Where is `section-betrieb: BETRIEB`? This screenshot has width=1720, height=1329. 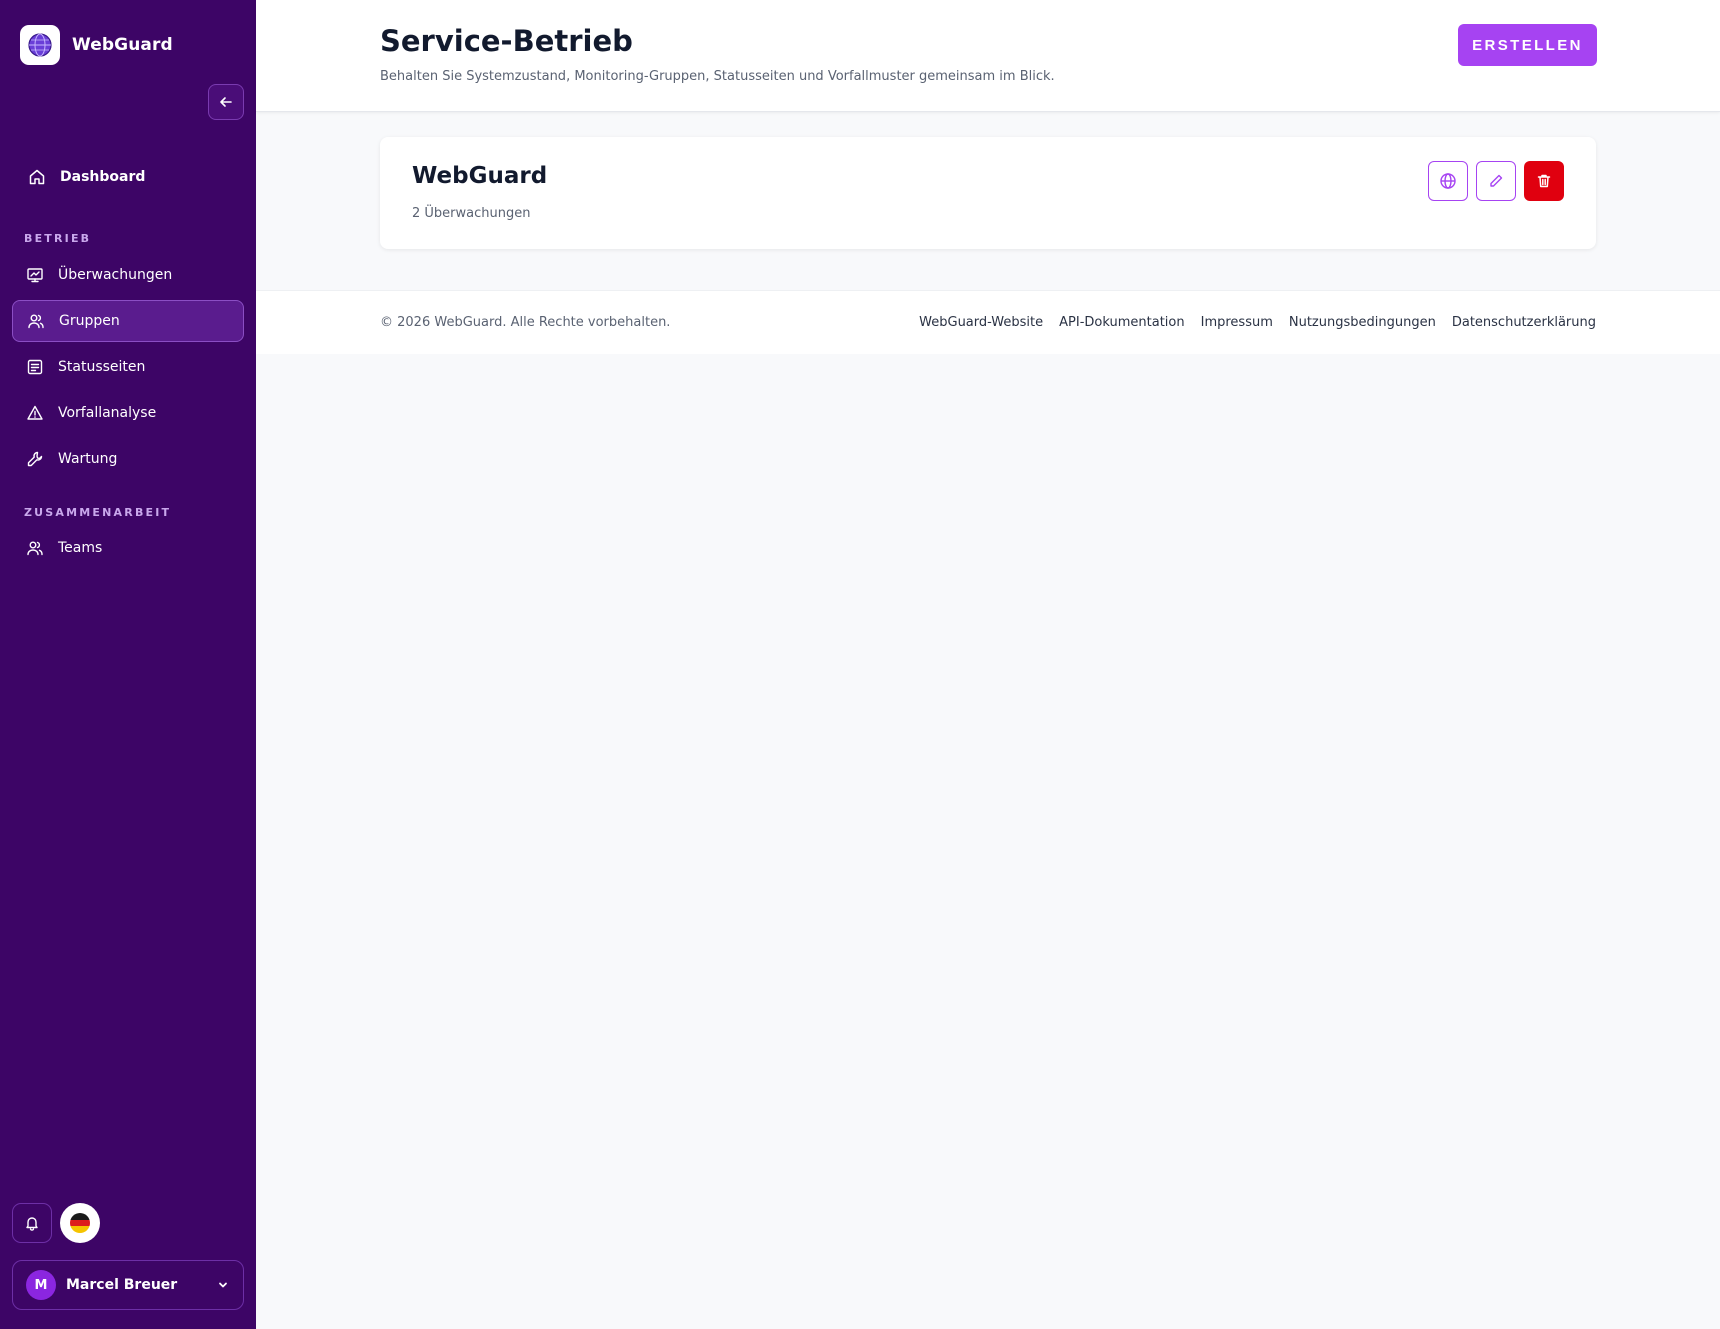 section-betrieb: BETRIEB is located at coordinates (58, 238).